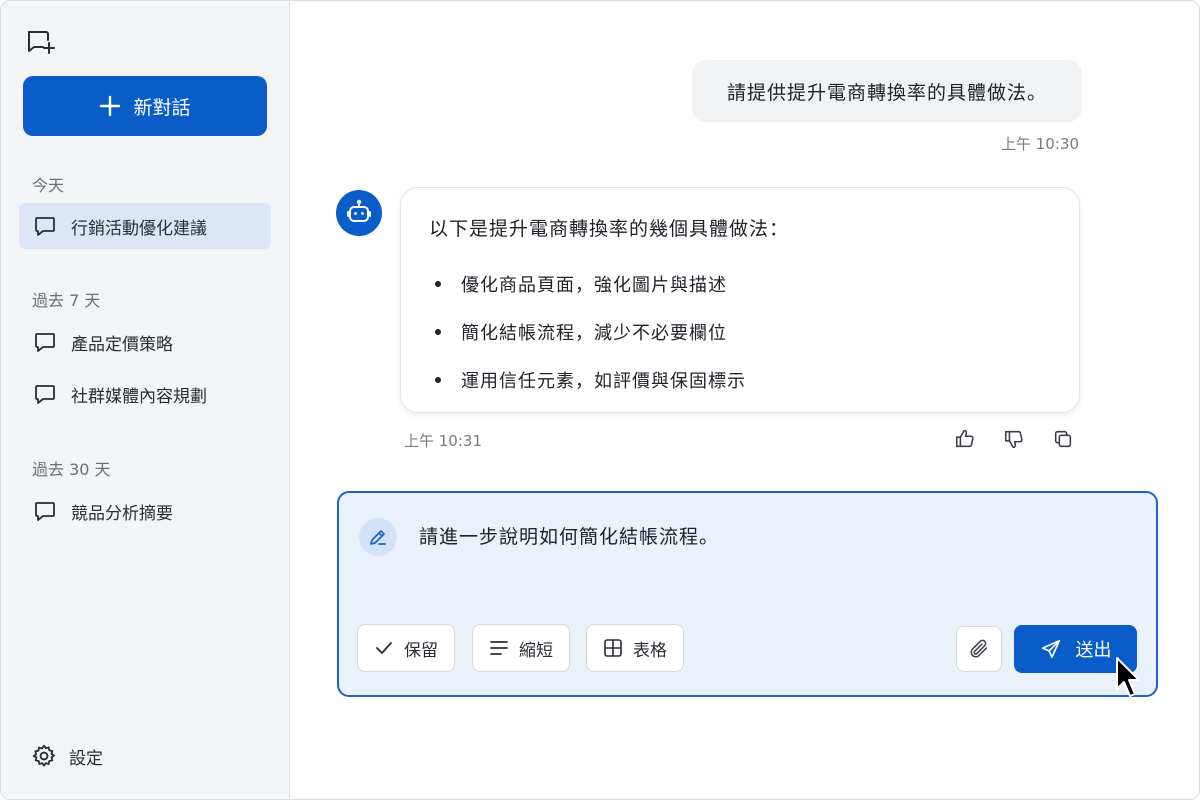  I want to click on gear-icon, so click(43, 755).